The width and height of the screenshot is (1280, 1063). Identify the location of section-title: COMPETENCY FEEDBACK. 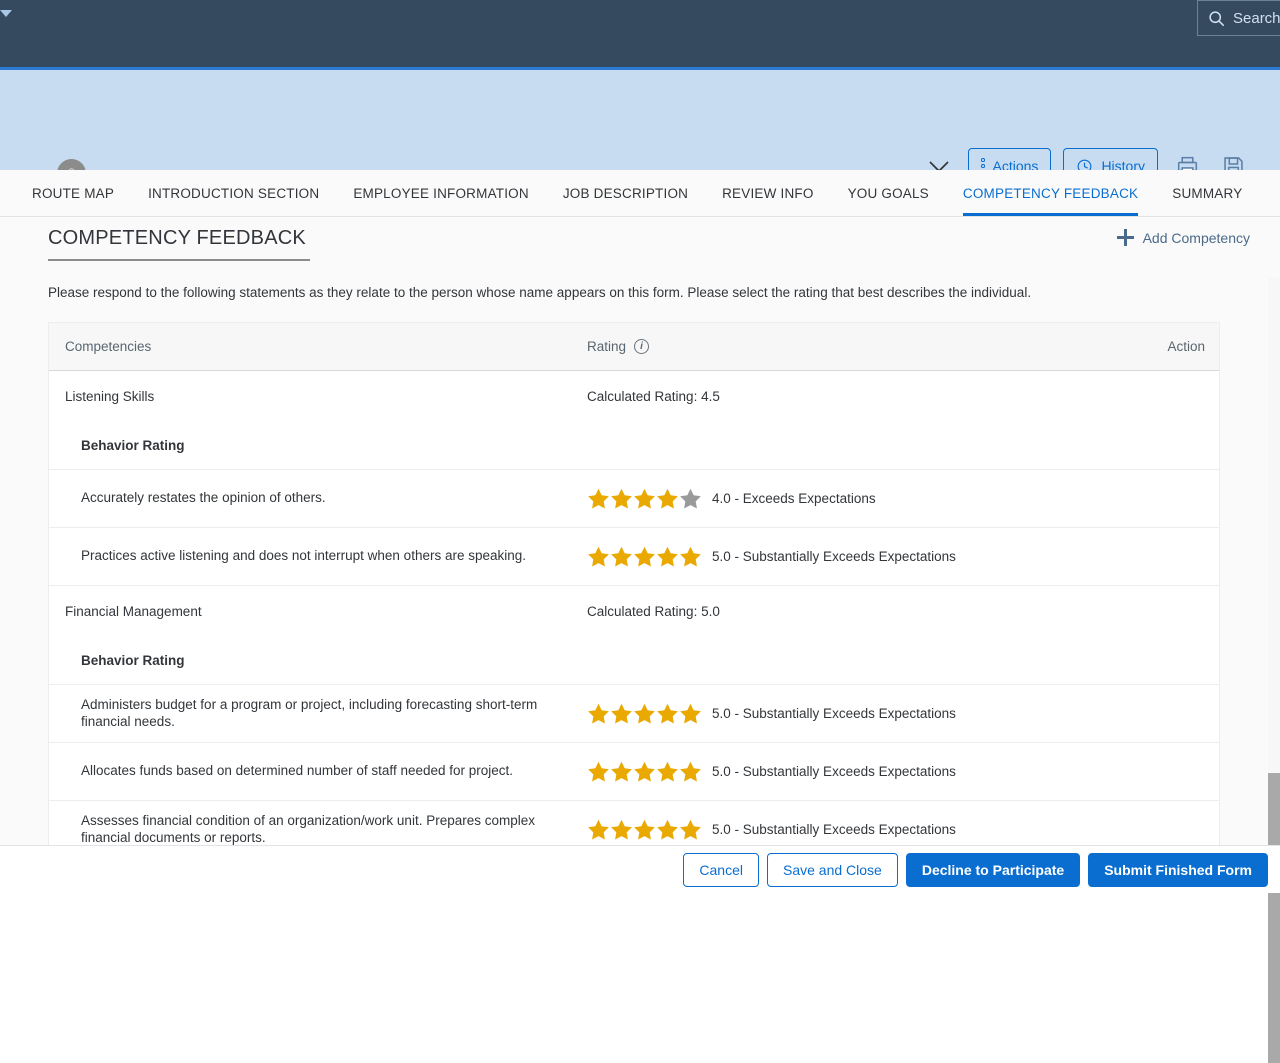
(177, 233).